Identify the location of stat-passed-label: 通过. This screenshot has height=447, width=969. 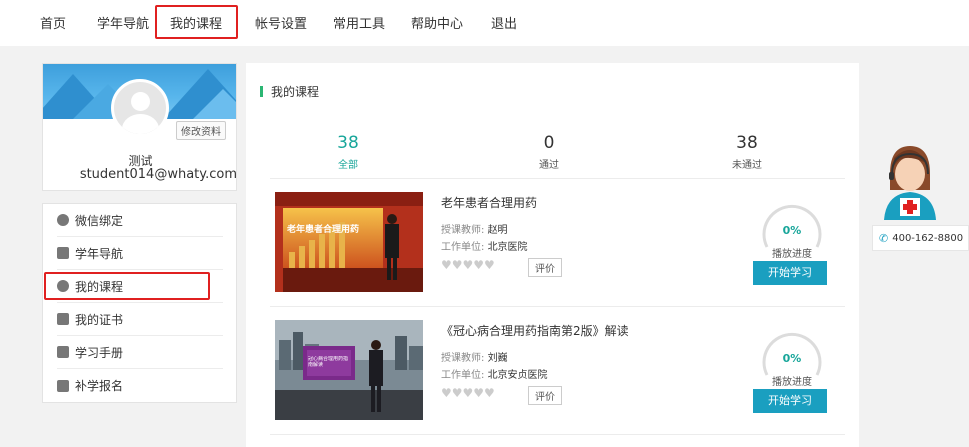
(549, 165).